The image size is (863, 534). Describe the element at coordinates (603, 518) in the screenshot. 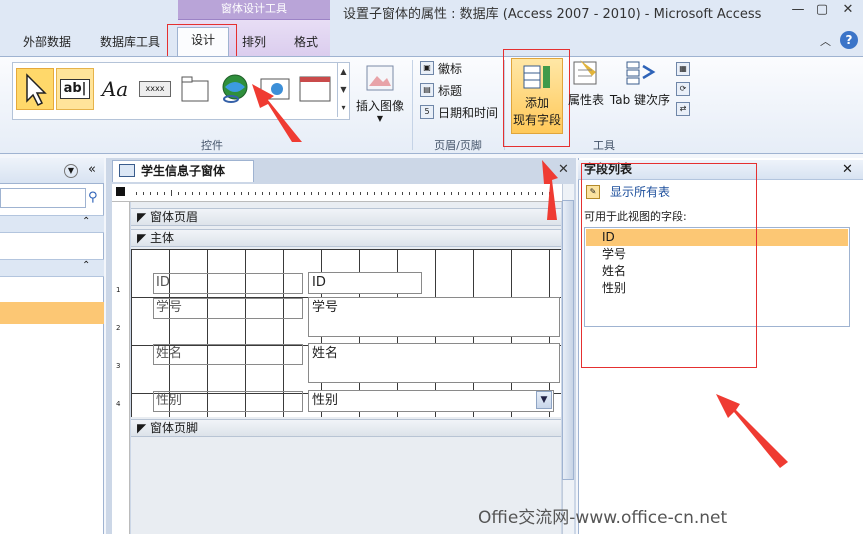

I see `watermark: Offie交流网-www.office-cn.net` at that location.